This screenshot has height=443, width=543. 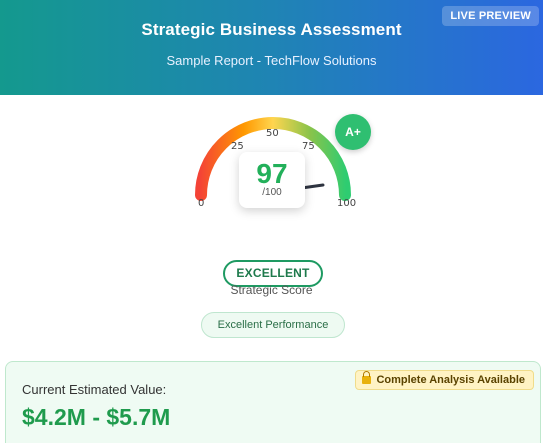 What do you see at coordinates (450, 380) in the screenshot?
I see `complete-analysis-label: Complete Analysis Available` at bounding box center [450, 380].